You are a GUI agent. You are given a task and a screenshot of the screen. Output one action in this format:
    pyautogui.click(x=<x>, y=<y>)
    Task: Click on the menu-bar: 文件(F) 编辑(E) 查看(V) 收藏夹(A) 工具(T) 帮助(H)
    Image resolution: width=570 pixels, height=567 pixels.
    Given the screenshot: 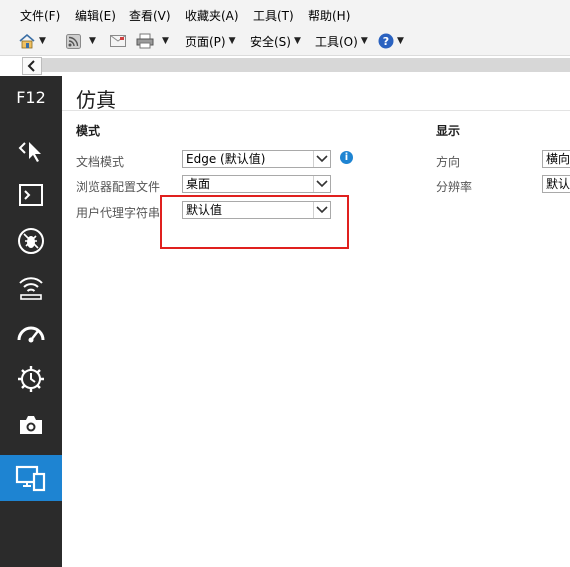 What is the action you would take?
    pyautogui.click(x=285, y=13)
    